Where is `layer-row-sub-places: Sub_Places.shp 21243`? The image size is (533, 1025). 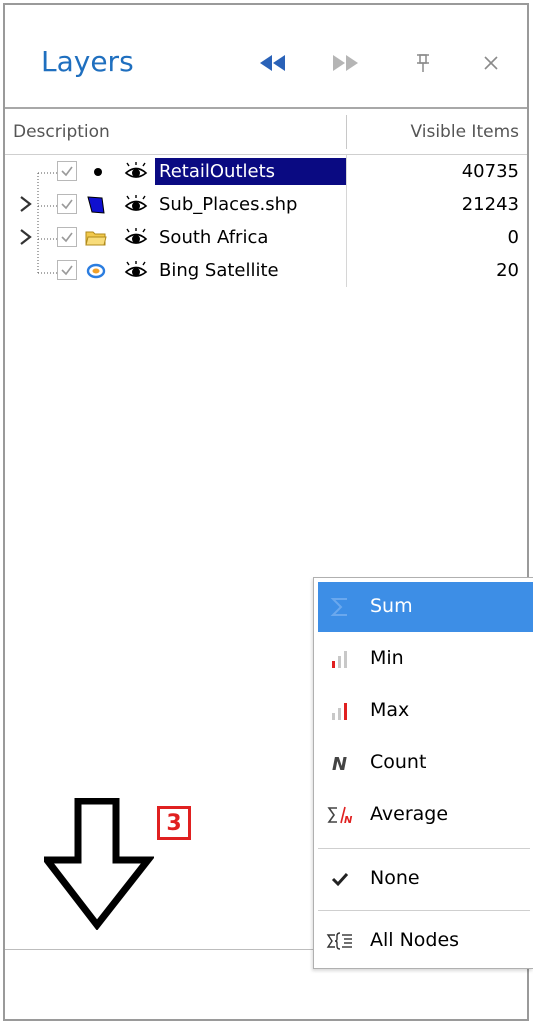
layer-row-sub-places: Sub_Places.shp 21243 is located at coordinates (266, 204).